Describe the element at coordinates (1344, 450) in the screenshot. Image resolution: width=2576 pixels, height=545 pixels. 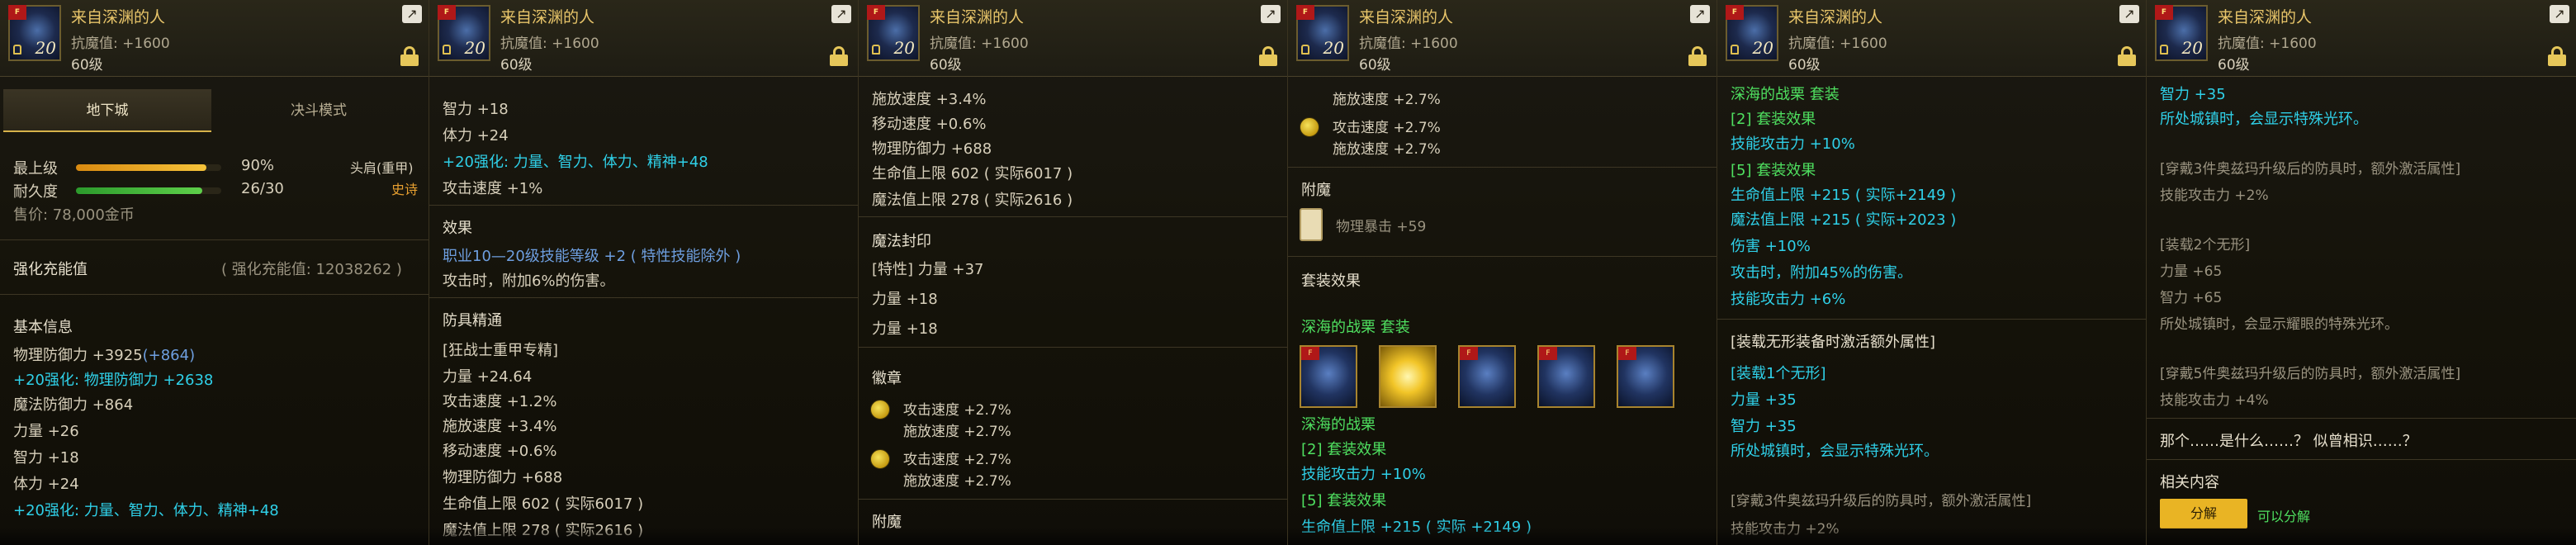
I see `set-2-label: [2] 套装效果` at that location.